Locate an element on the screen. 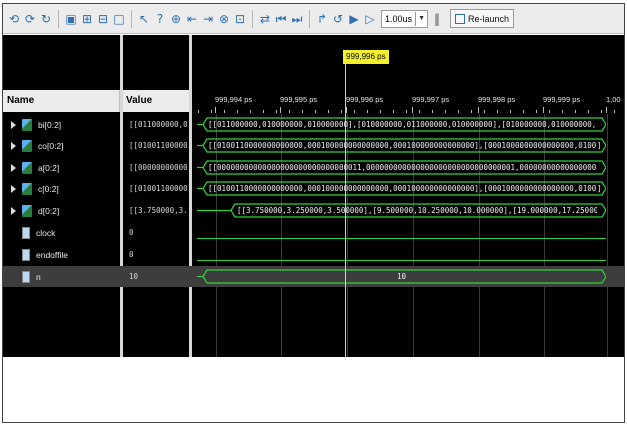 Image resolution: width=627 pixels, height=425 pixels. signal-name: d[0:2] is located at coordinates (49, 210).